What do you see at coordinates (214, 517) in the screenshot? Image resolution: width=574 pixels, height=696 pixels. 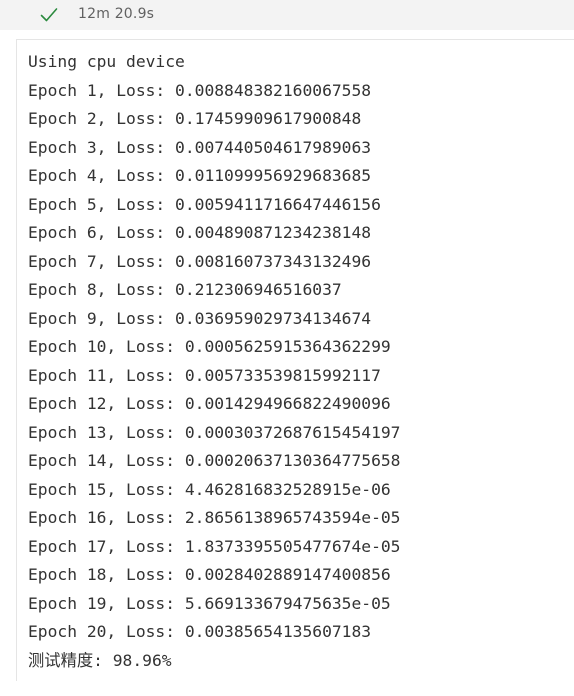 I see `output-line: Epoch 16, Loss: 2.8656138965743594e-05` at bounding box center [214, 517].